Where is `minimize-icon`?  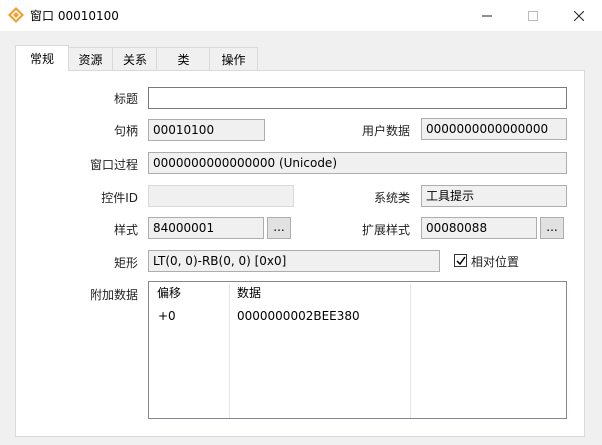 minimize-icon is located at coordinates (487, 15).